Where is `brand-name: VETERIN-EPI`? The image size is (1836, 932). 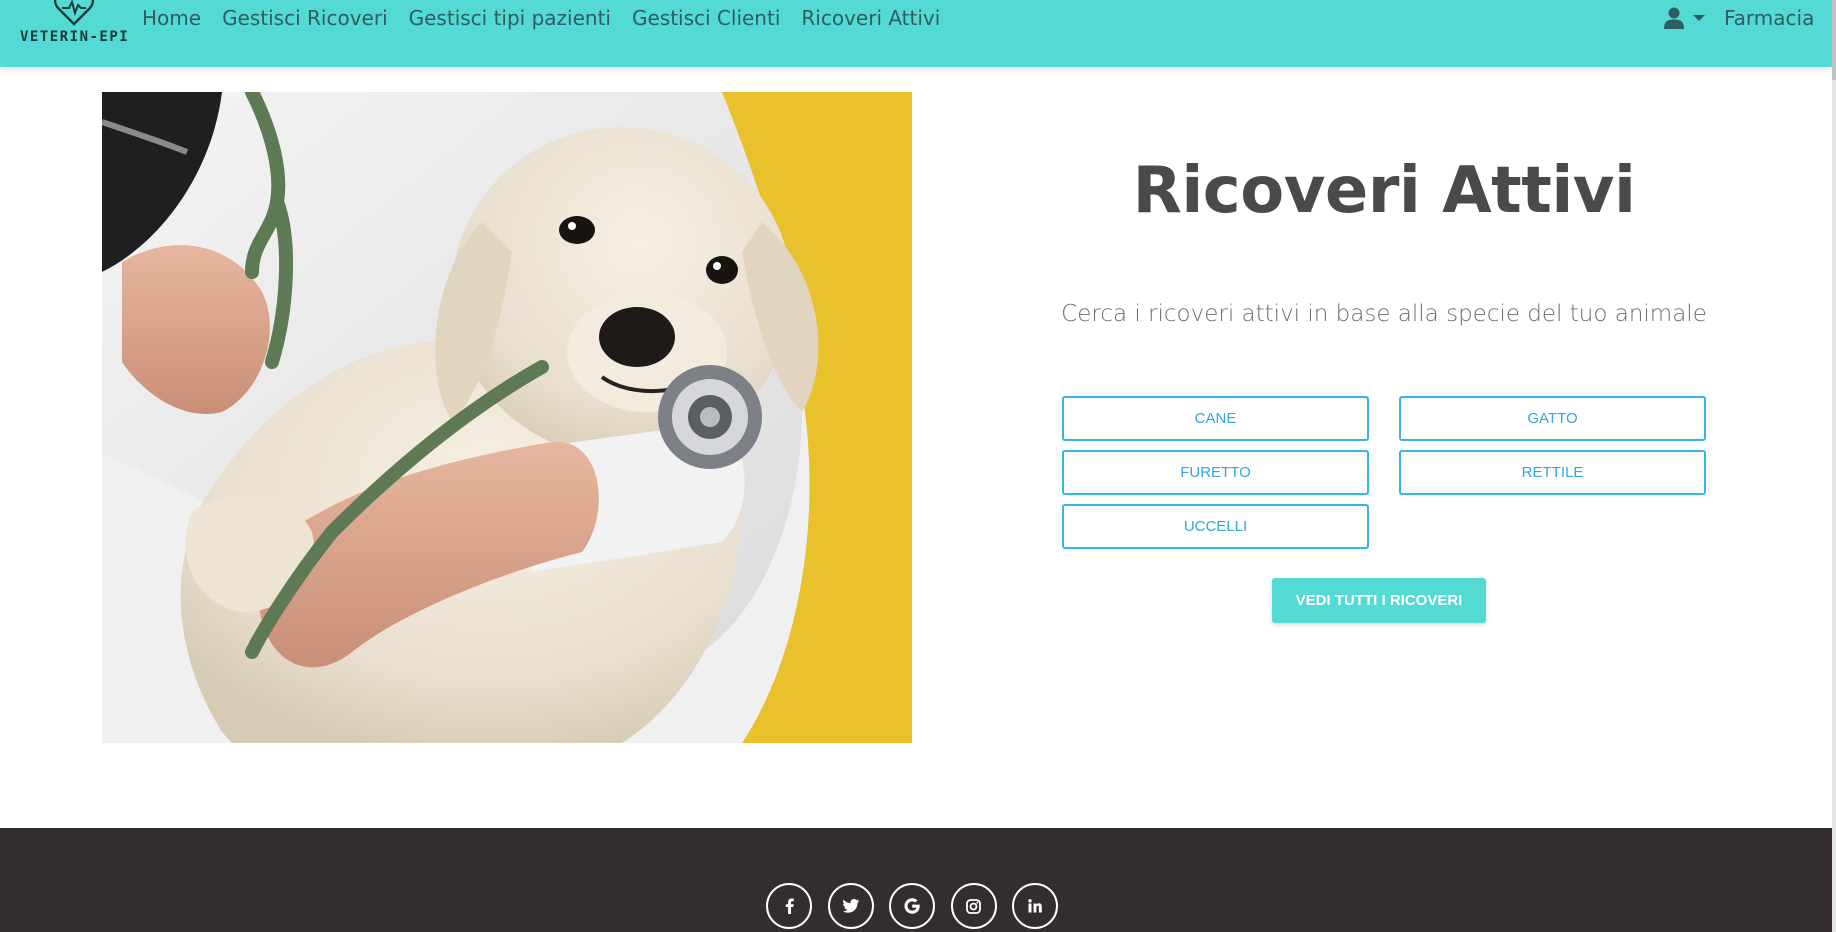
brand-name: VETERIN-EPI is located at coordinates (75, 37).